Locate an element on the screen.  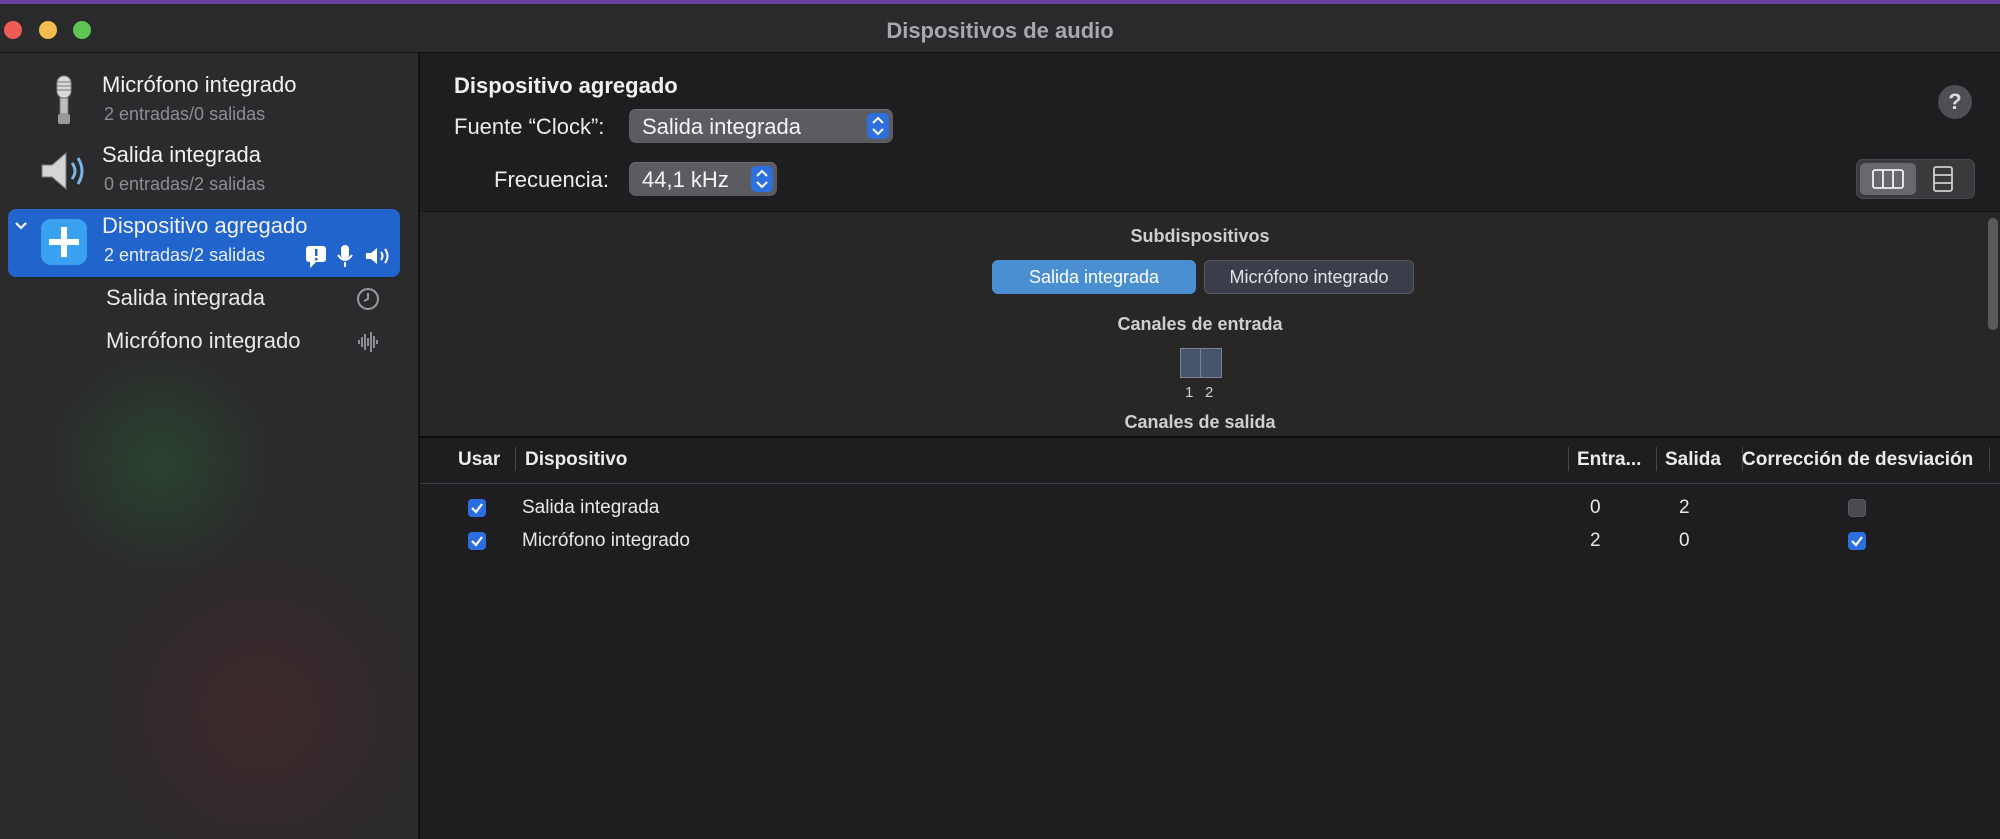
frequency-popup: 44,1 kHz is located at coordinates (703, 179).